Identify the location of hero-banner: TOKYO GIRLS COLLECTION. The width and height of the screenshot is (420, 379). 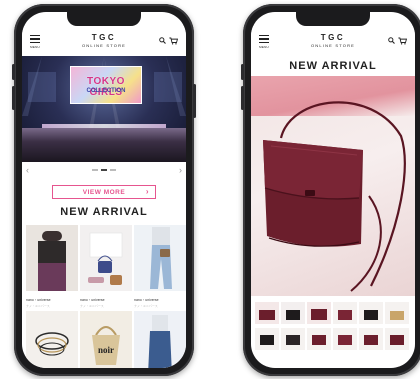
(104, 109).